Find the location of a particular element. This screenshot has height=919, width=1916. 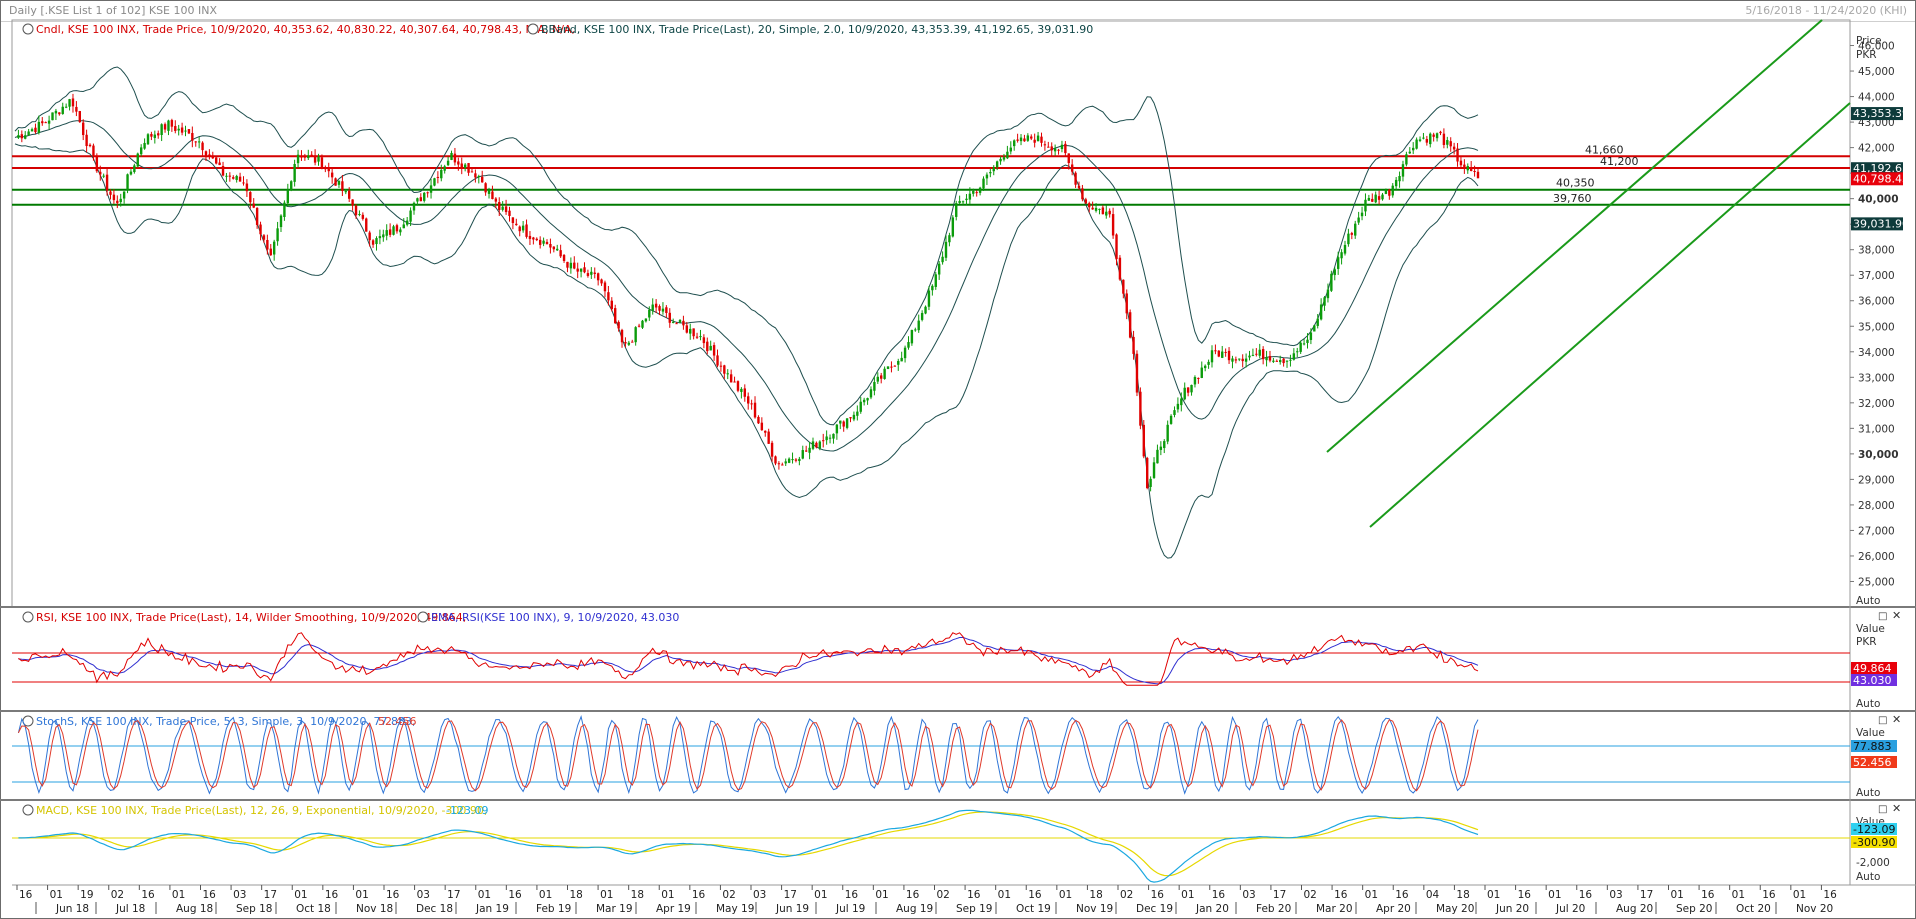

month-label: Dec 19 is located at coordinates (1154, 909).